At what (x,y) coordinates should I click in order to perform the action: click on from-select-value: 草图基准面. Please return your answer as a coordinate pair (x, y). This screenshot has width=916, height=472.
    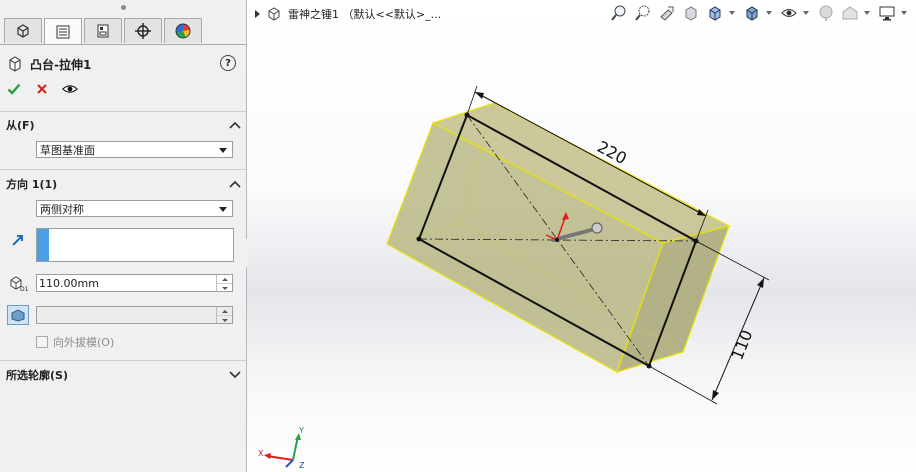
    Looking at the image, I should click on (67, 150).